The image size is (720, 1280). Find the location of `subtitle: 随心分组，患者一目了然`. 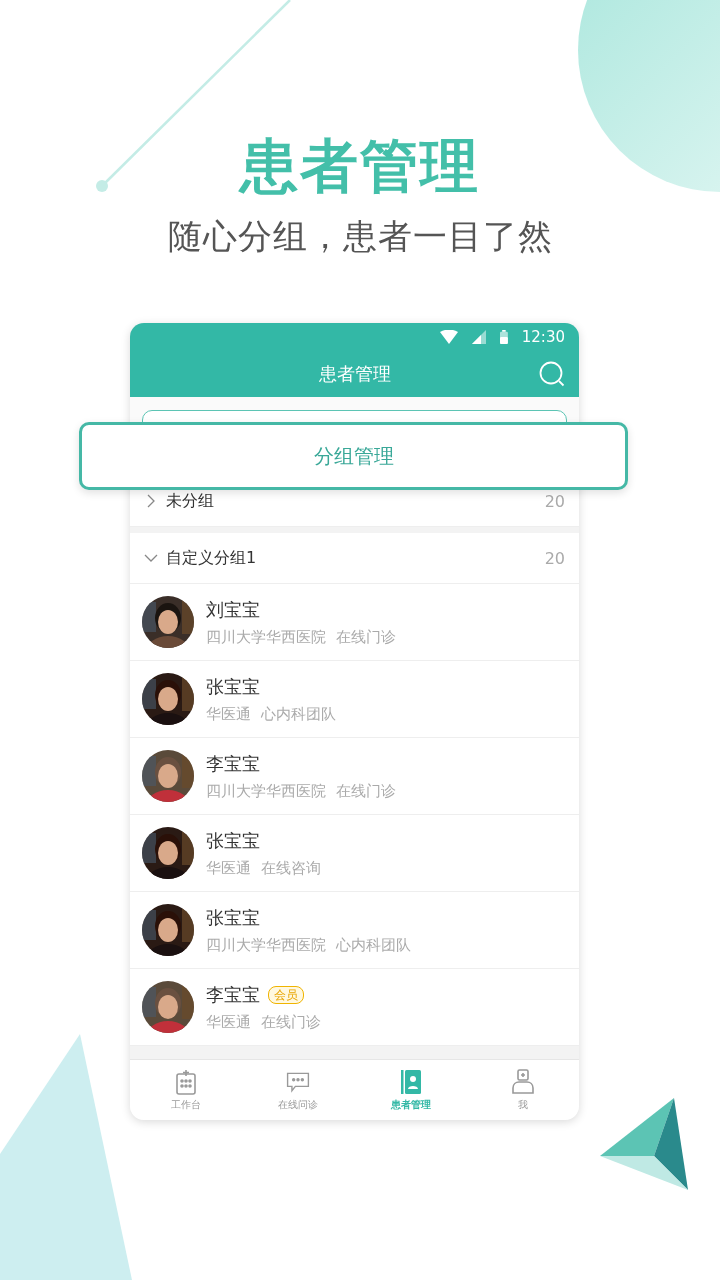

subtitle: 随心分组，患者一目了然 is located at coordinates (360, 236).